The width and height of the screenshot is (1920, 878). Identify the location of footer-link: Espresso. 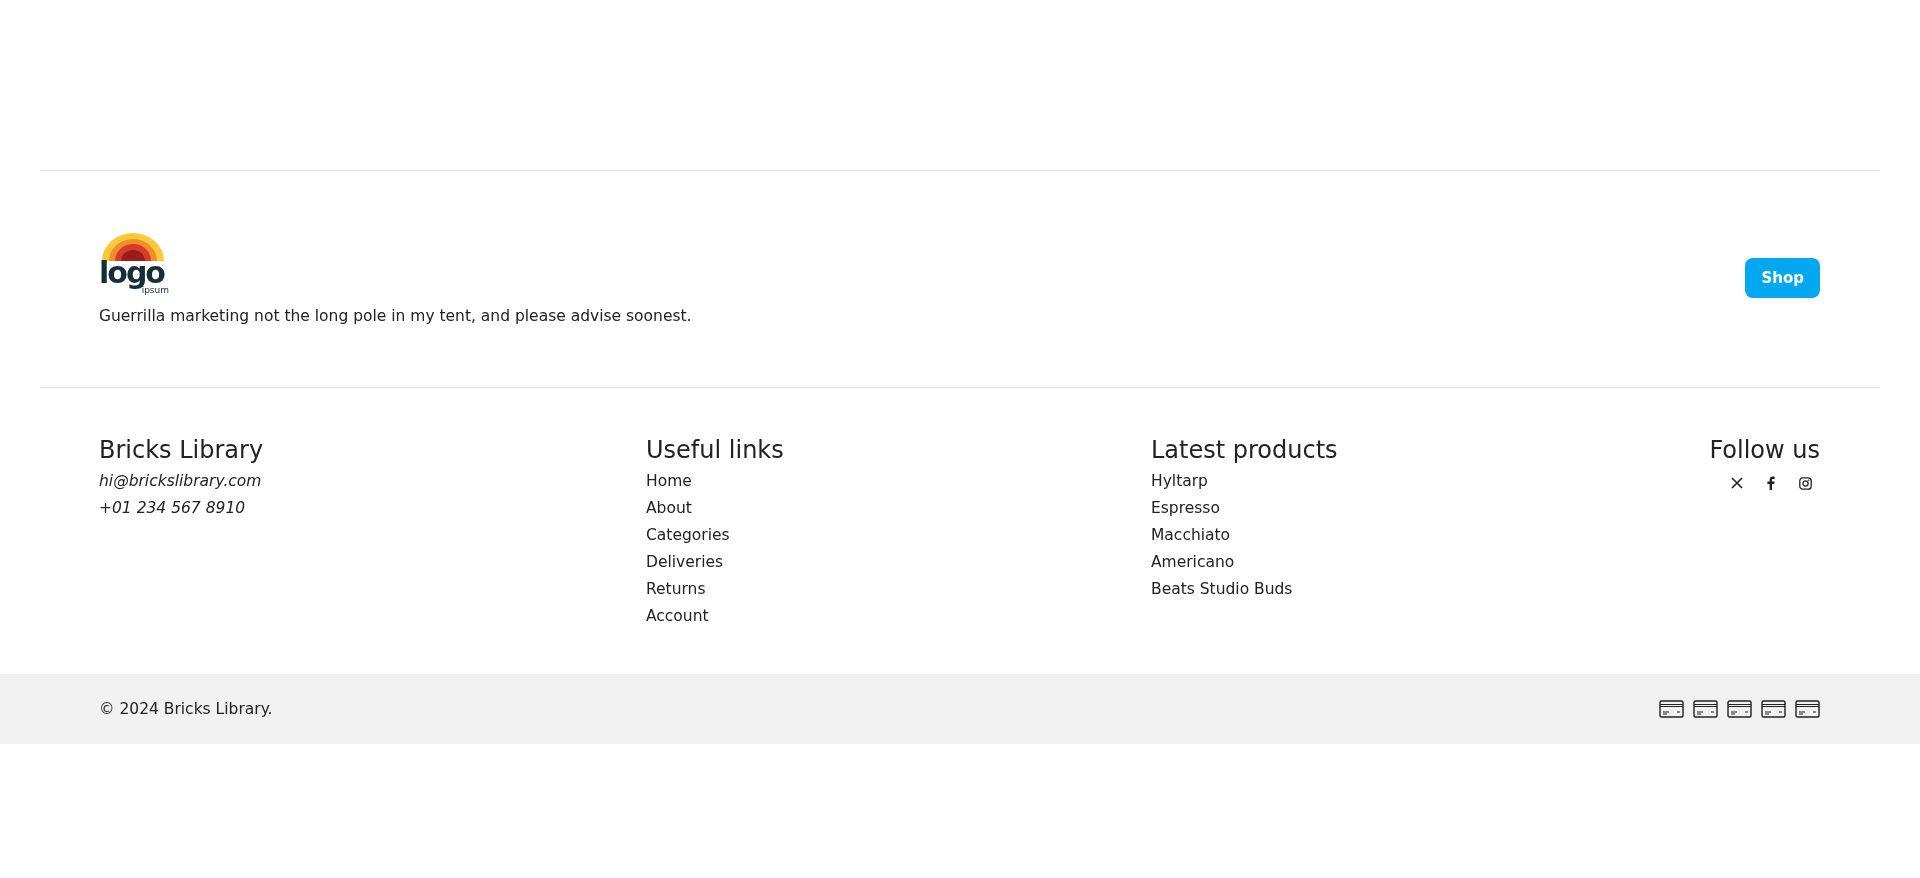
(1430, 508).